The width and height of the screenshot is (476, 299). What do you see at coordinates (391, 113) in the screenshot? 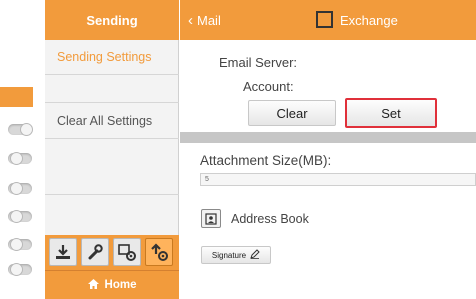
I see `set-button: Set` at bounding box center [391, 113].